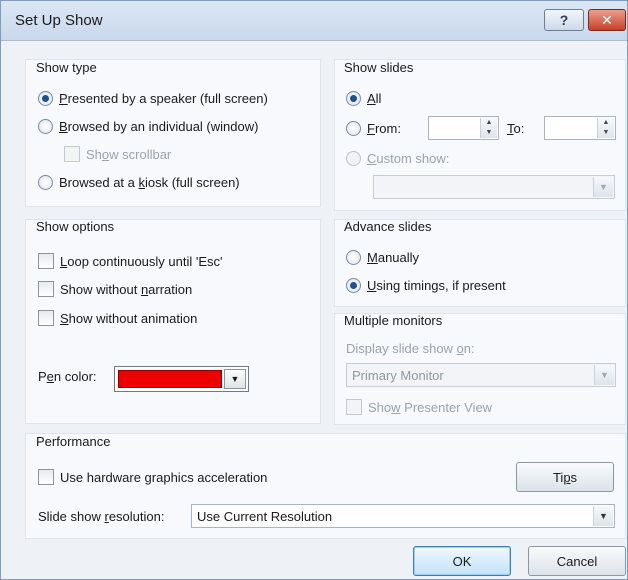 The height and width of the screenshot is (580, 628). What do you see at coordinates (430, 407) in the screenshot?
I see `presenter-view-label: Show Presenter View` at bounding box center [430, 407].